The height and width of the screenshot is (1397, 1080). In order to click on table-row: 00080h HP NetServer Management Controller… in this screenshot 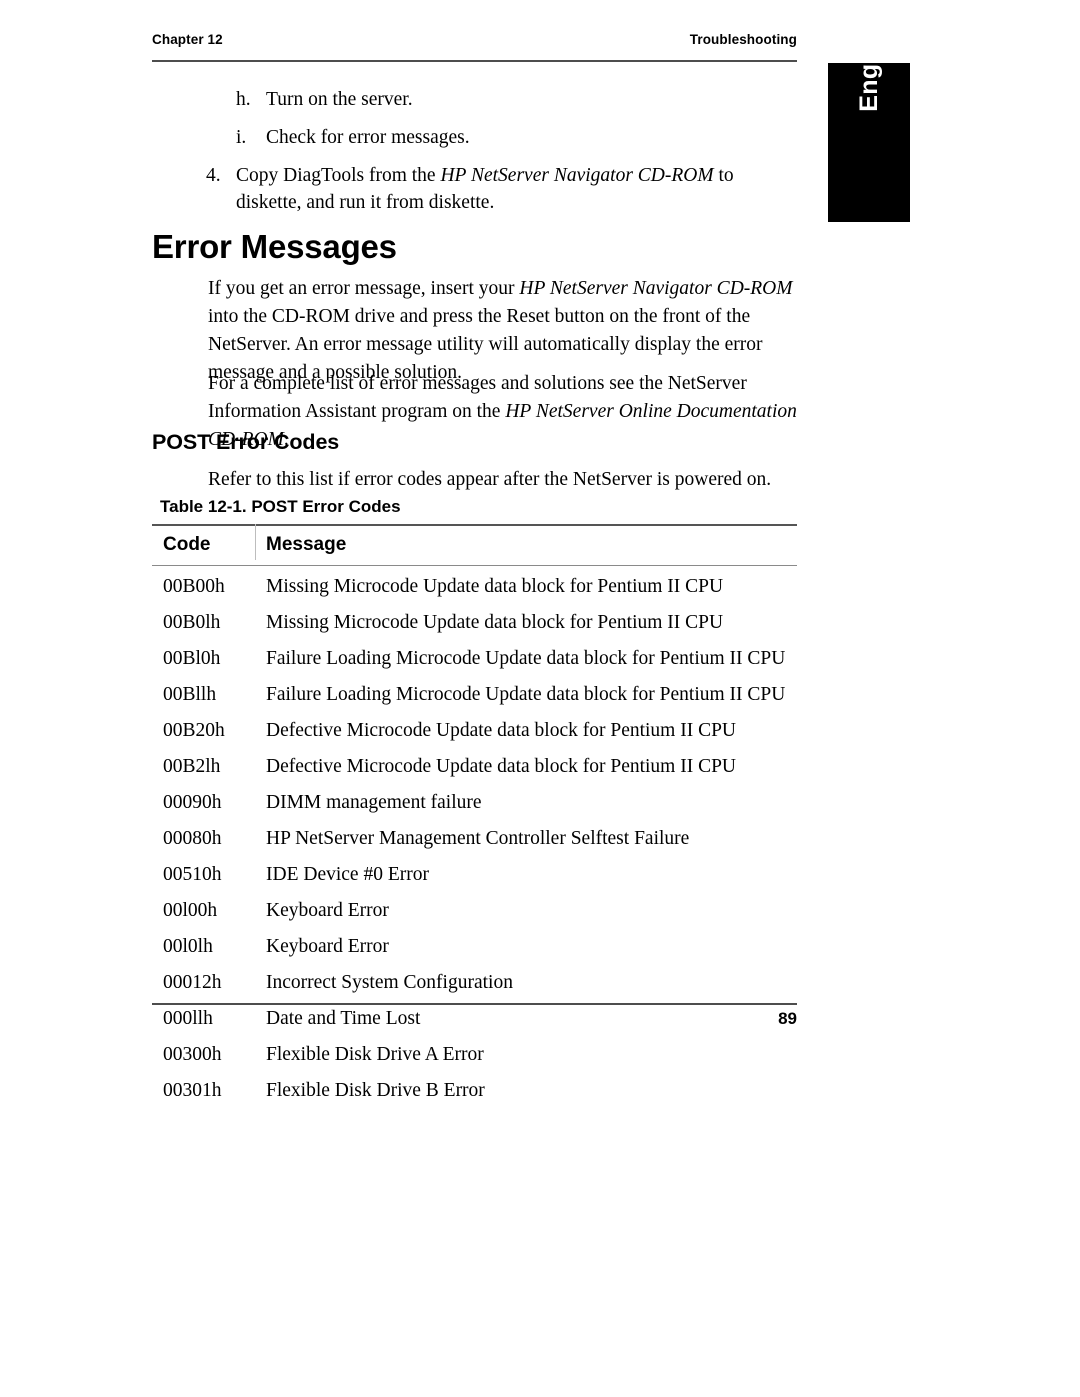, I will do `click(474, 839)`.